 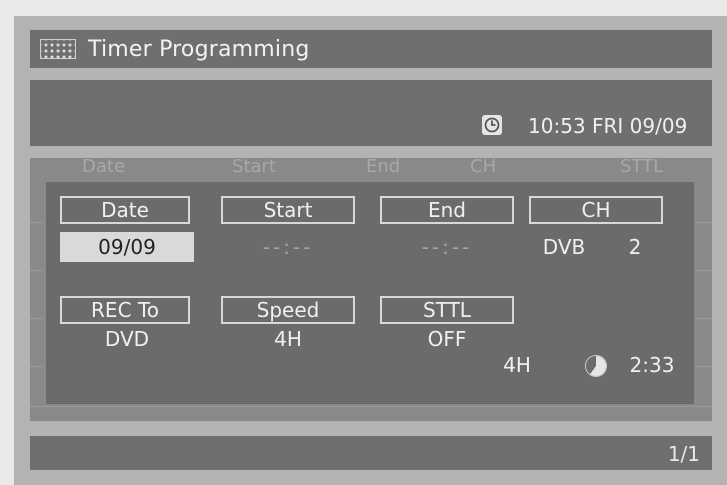 What do you see at coordinates (642, 167) in the screenshot?
I see `list-header-sttl: STTL` at bounding box center [642, 167].